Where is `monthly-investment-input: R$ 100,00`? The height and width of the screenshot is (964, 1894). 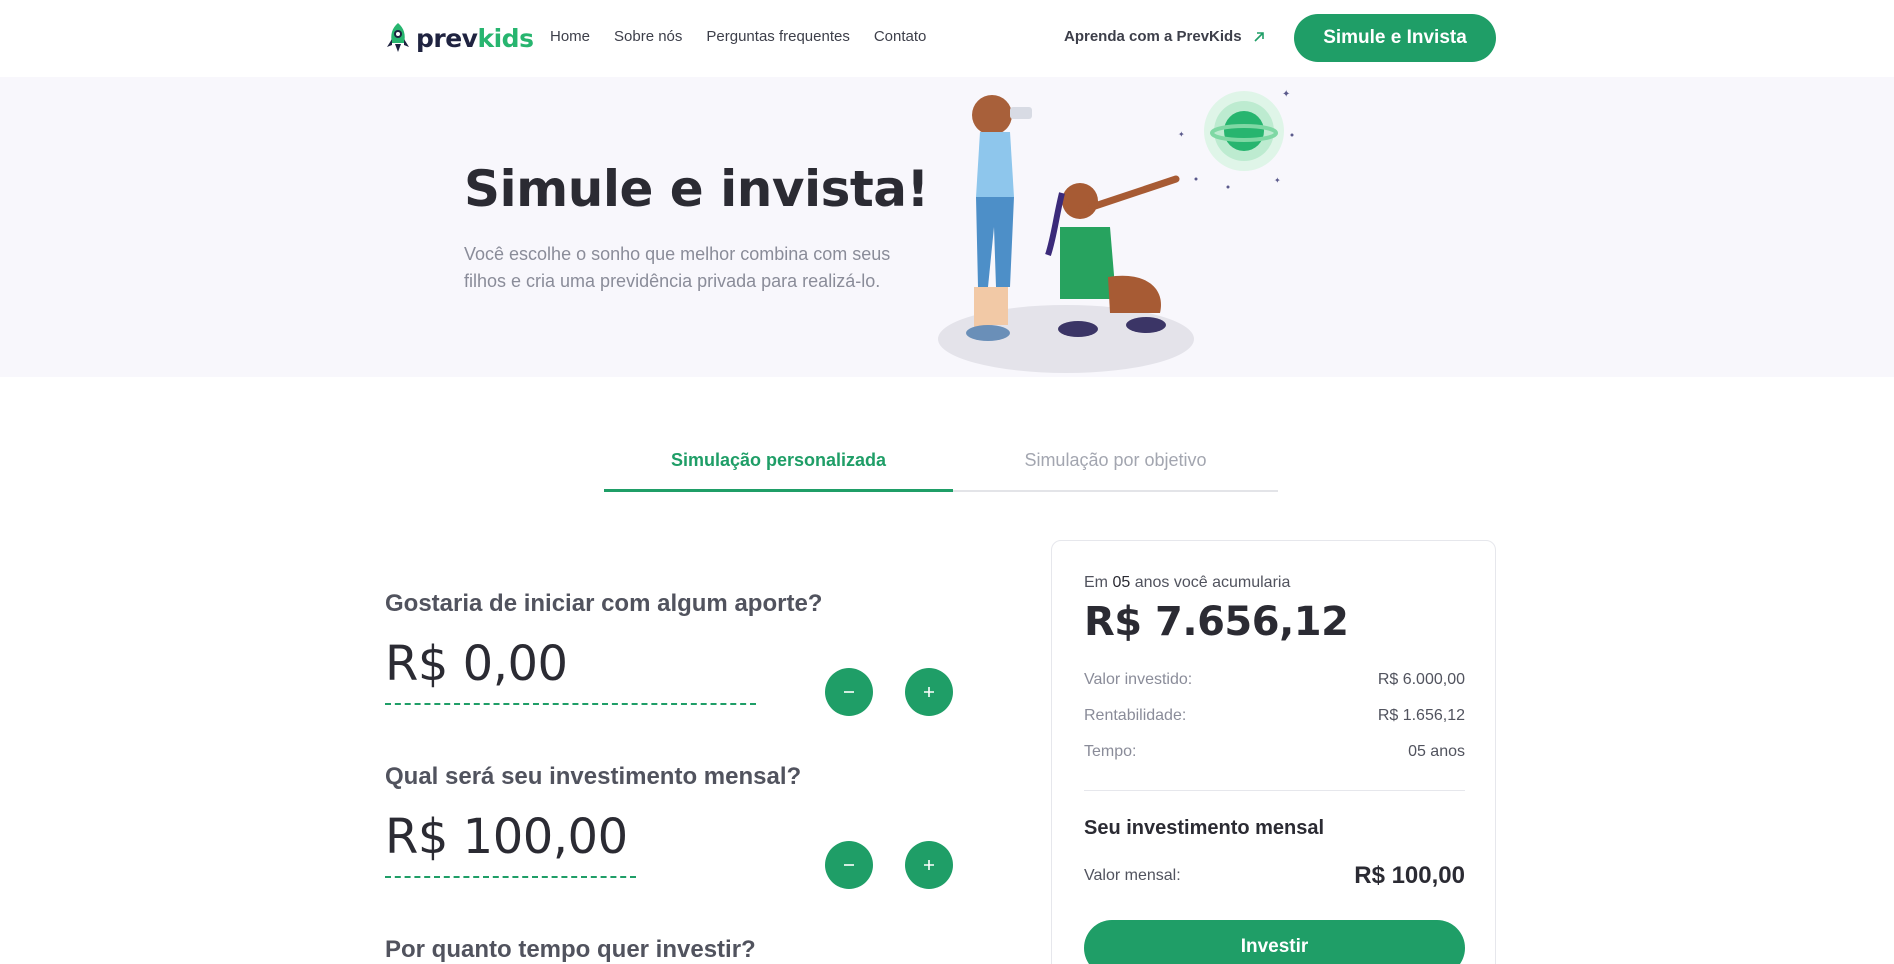 monthly-investment-input: R$ 100,00 is located at coordinates (506, 837).